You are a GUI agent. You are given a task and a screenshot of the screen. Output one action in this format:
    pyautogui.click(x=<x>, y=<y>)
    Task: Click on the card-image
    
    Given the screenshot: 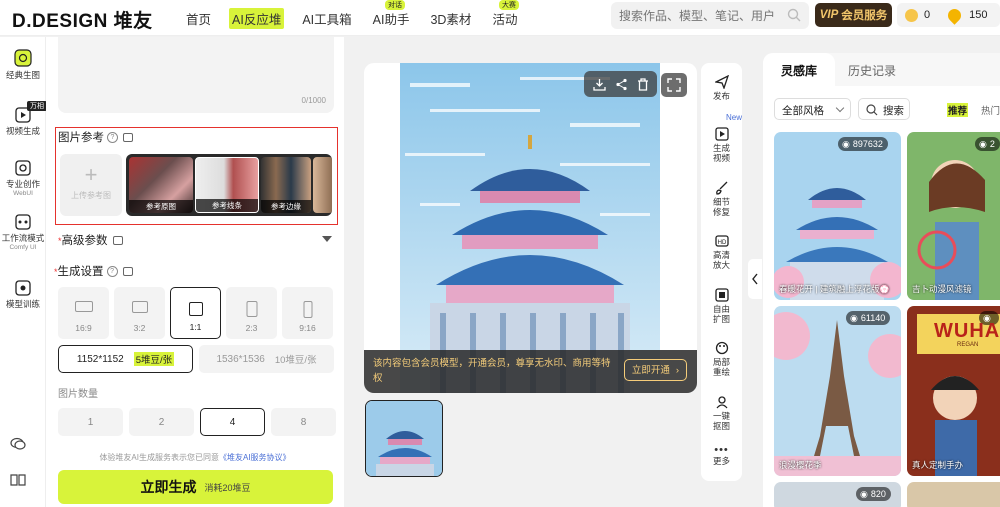 What is the action you would take?
    pyautogui.click(x=837, y=391)
    